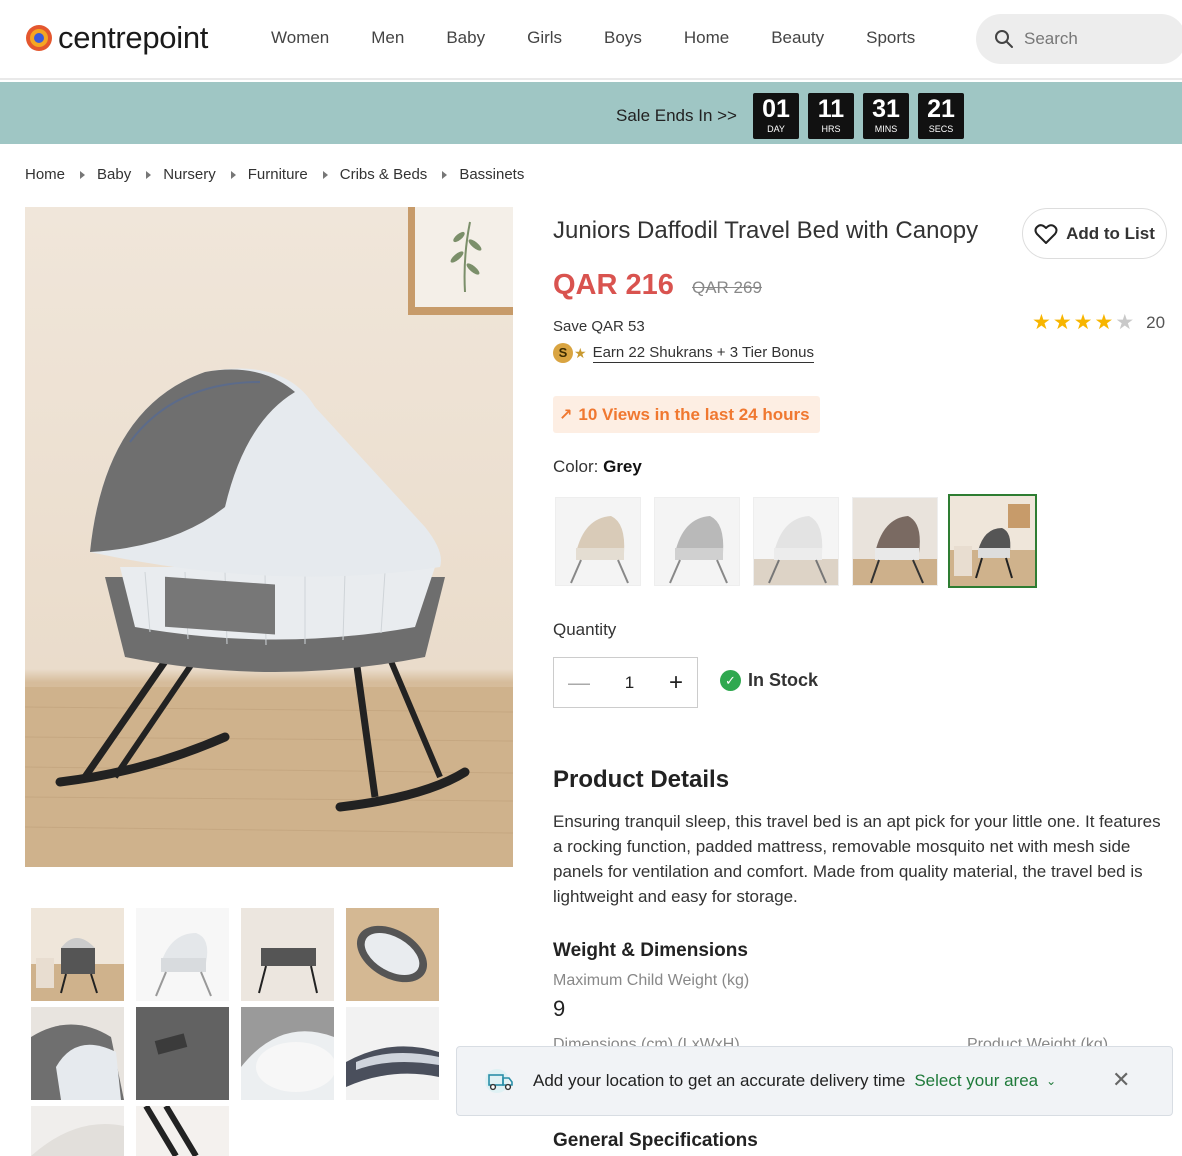 This screenshot has width=1182, height=1156. Describe the element at coordinates (1121, 1080) in the screenshot. I see `close-icon: ✕` at that location.